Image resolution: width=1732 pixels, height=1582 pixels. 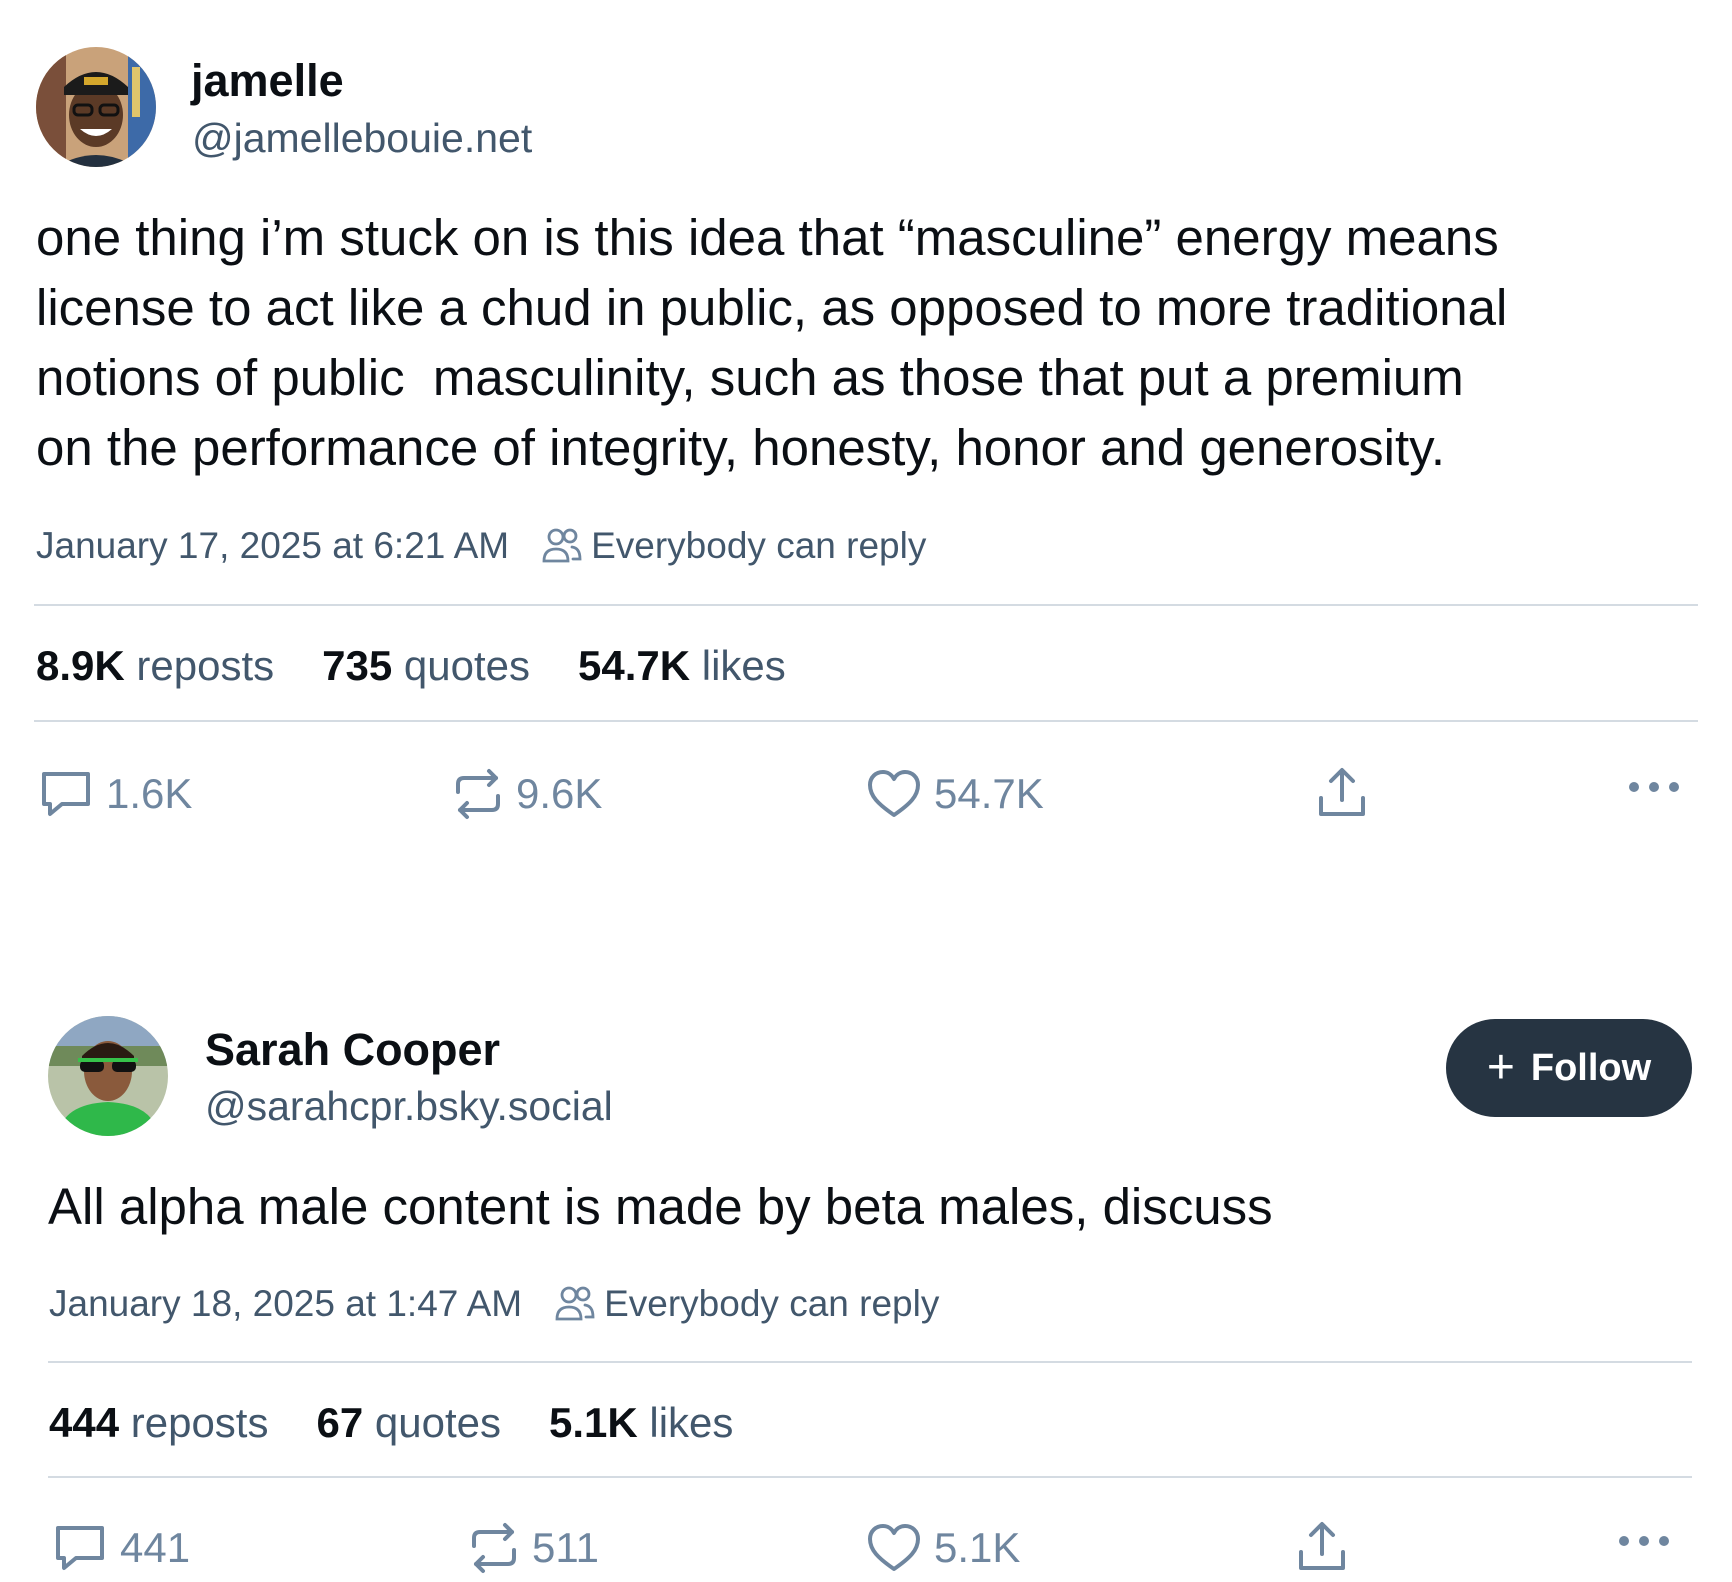 I want to click on reply-count: 441, so click(x=155, y=1547).